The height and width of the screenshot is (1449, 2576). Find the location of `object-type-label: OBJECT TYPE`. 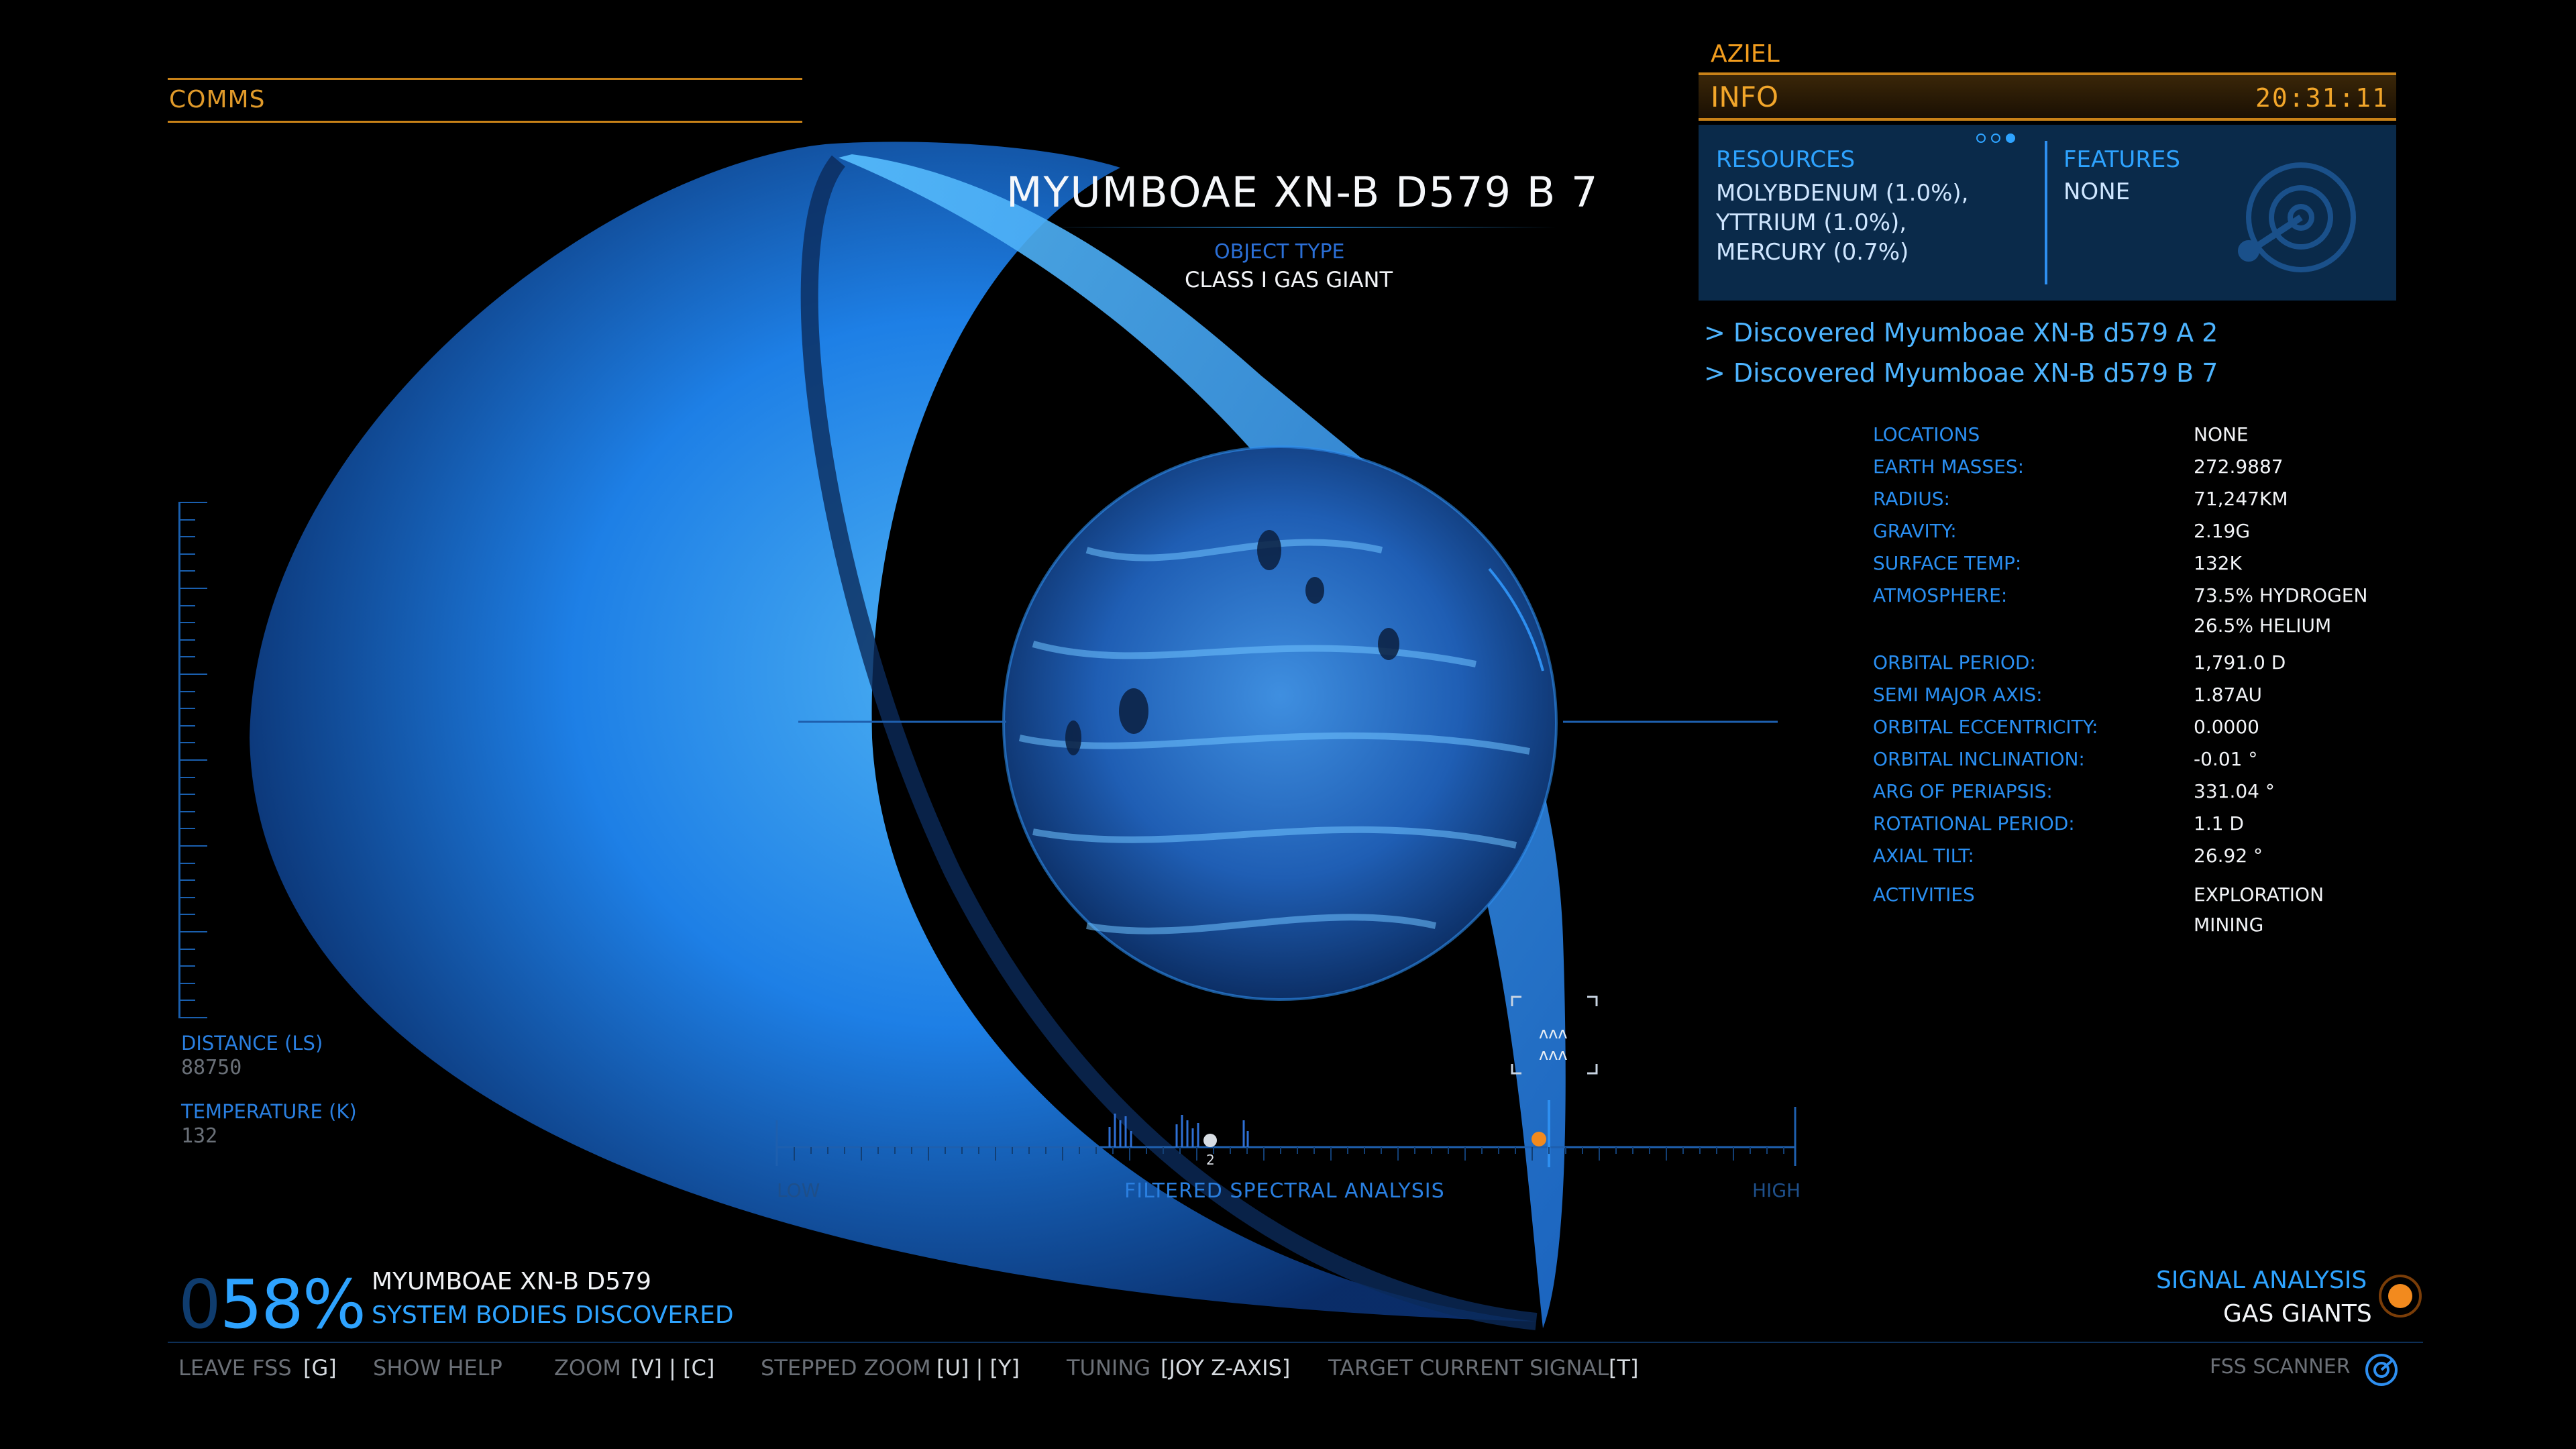

object-type-label: OBJECT TYPE is located at coordinates (1279, 252).